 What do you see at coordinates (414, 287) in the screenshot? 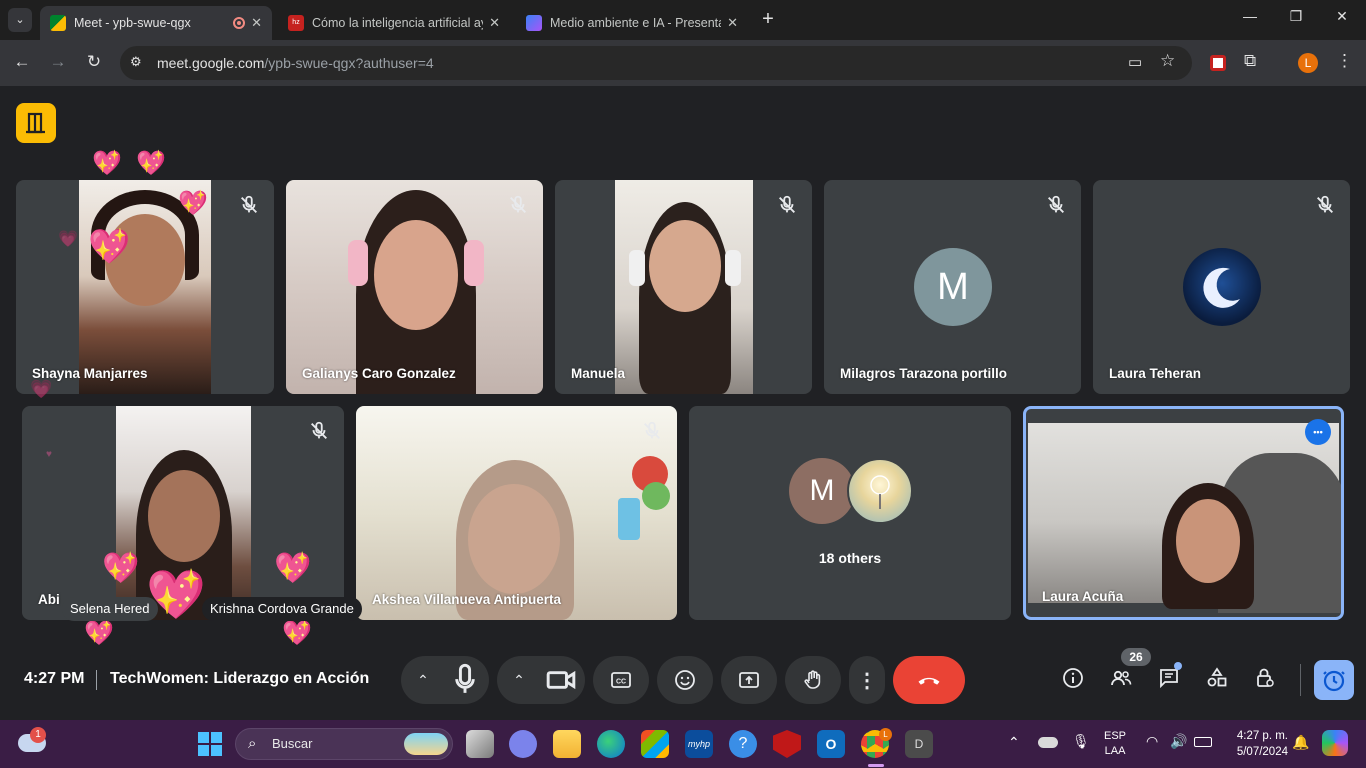
I see `participant-tile: Galianys Caro Gonzalez` at bounding box center [414, 287].